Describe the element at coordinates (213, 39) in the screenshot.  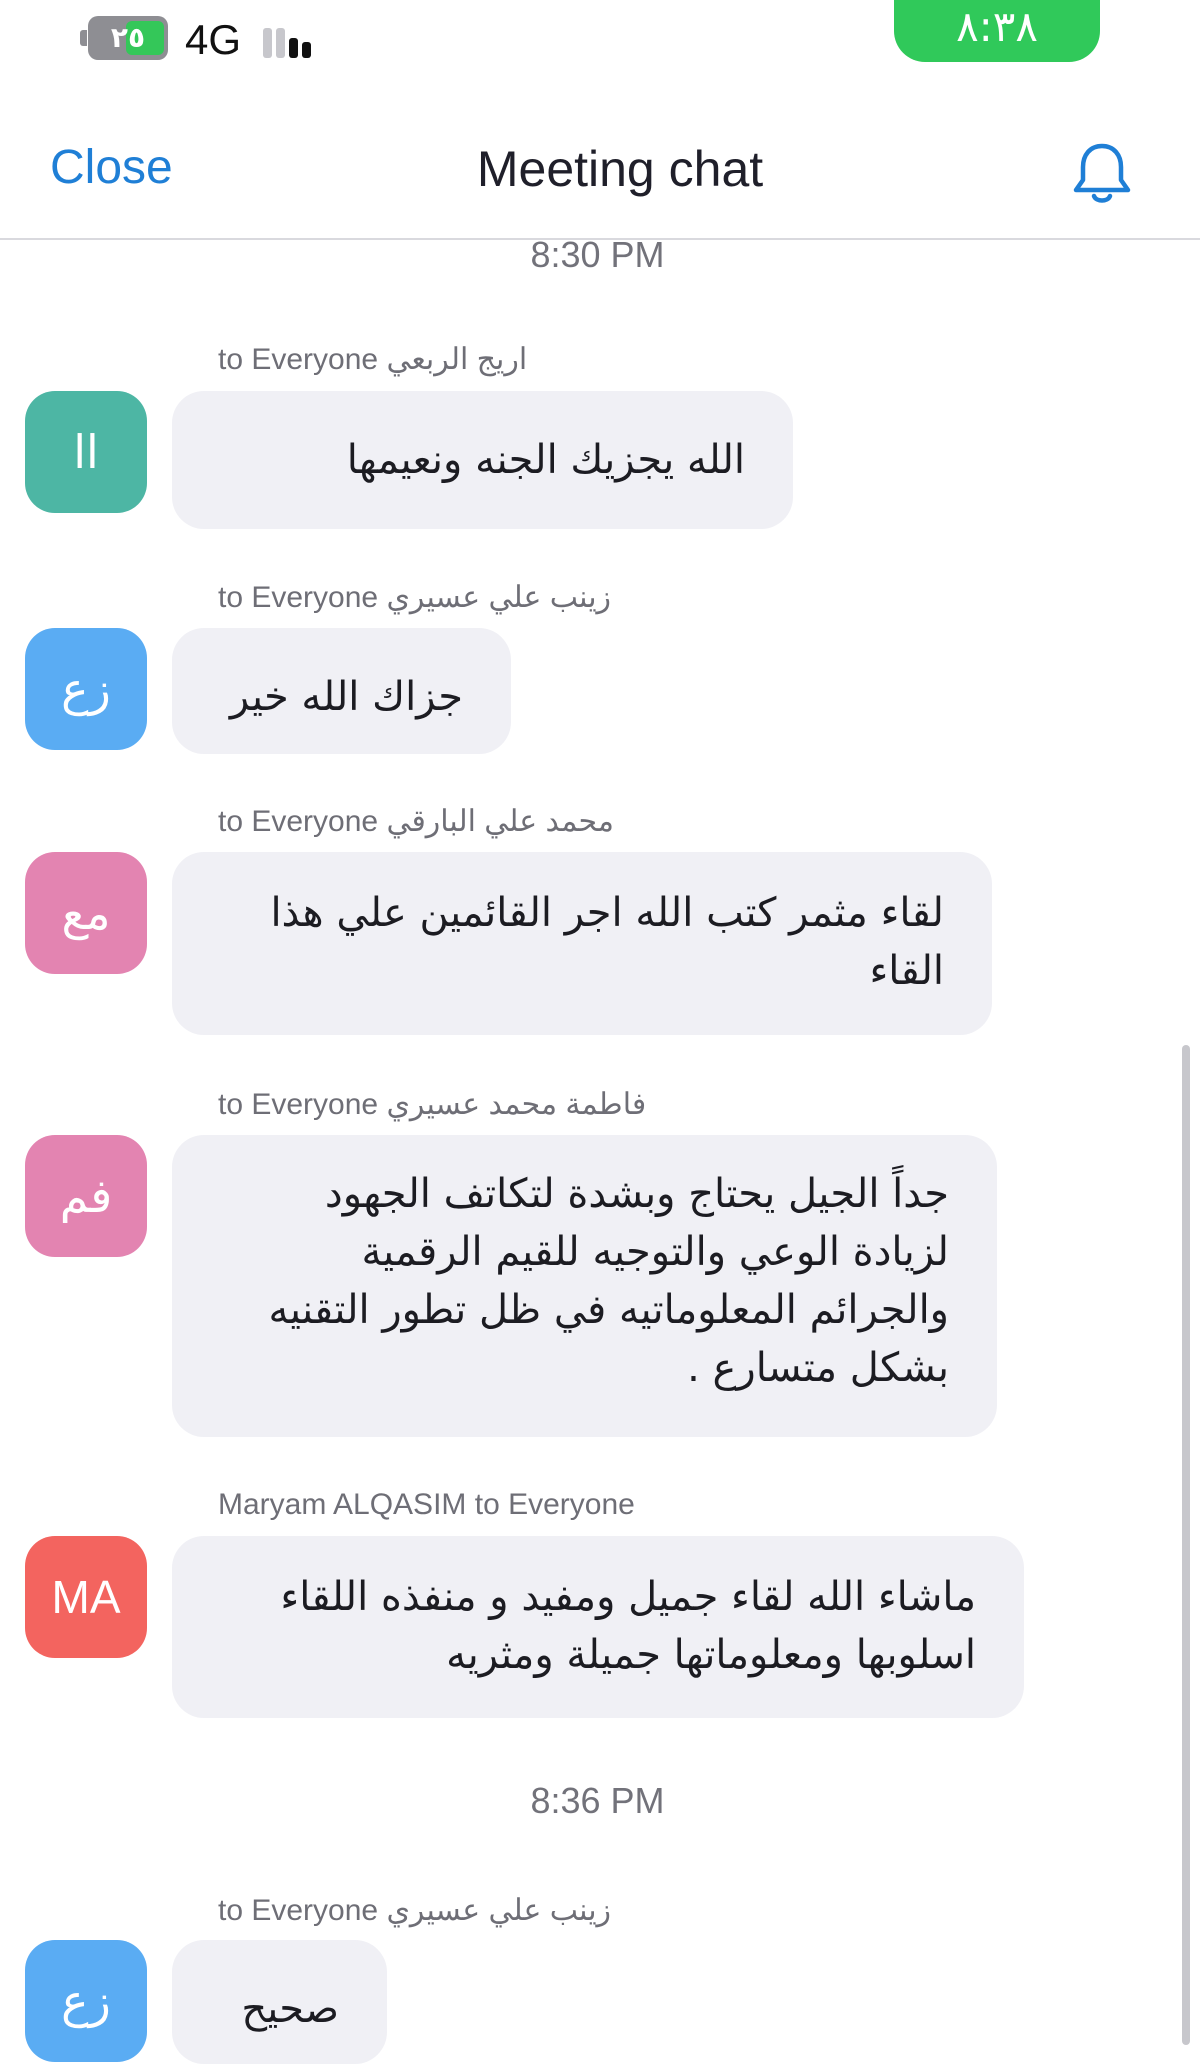
I see `network-type: 4G` at that location.